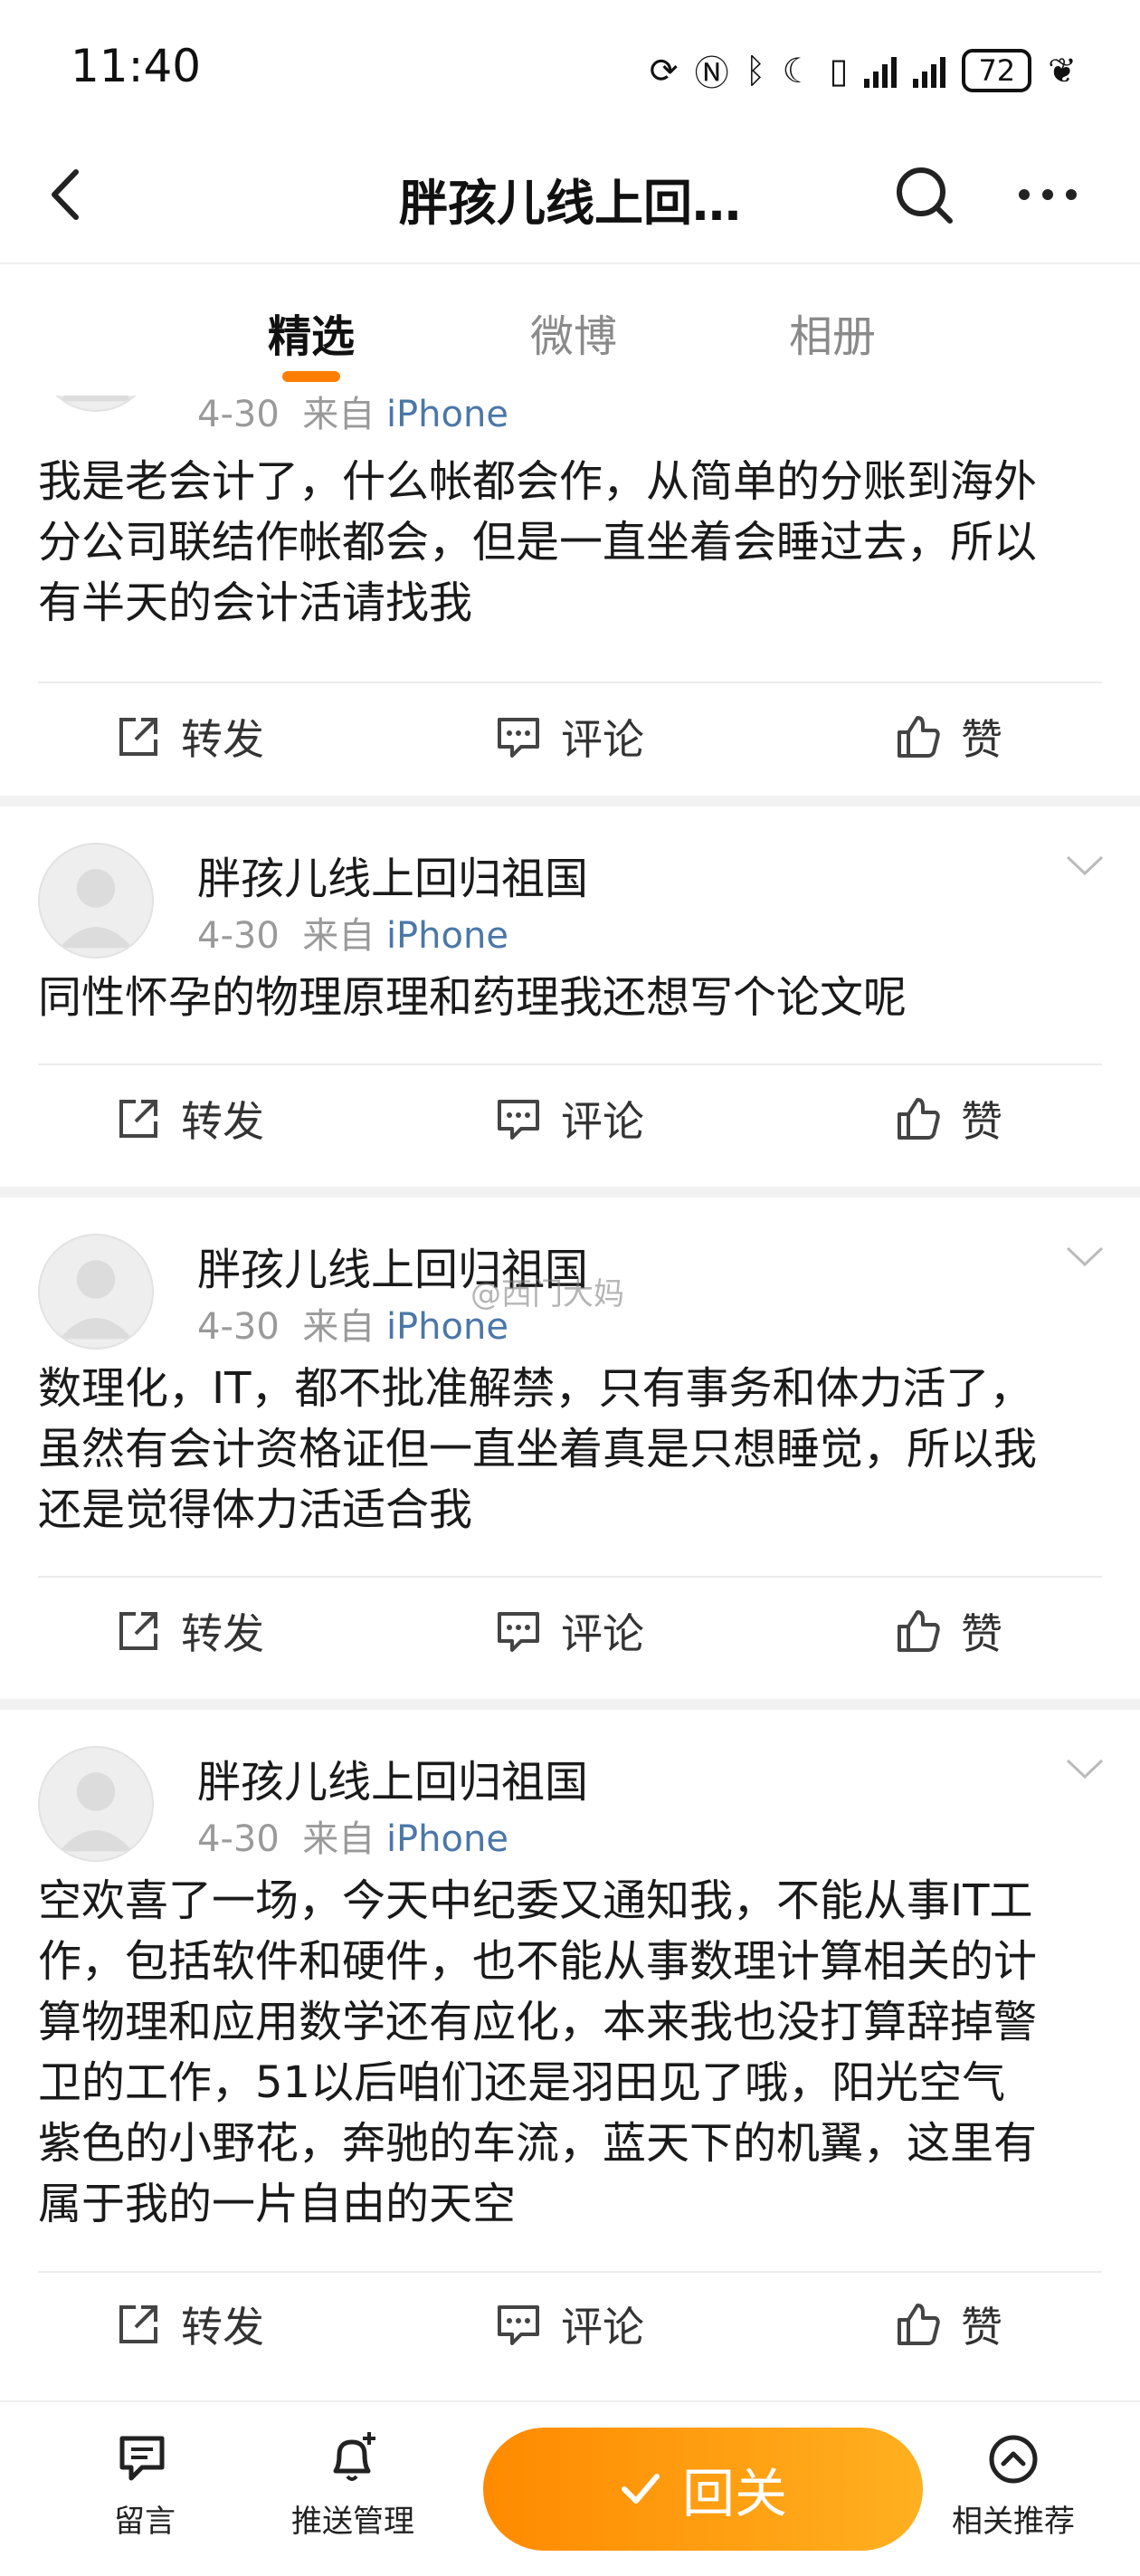 The image size is (1140, 2576). I want to click on post-text: 同性怀孕的物理原理和药理我还想写个论文呢, so click(572, 998).